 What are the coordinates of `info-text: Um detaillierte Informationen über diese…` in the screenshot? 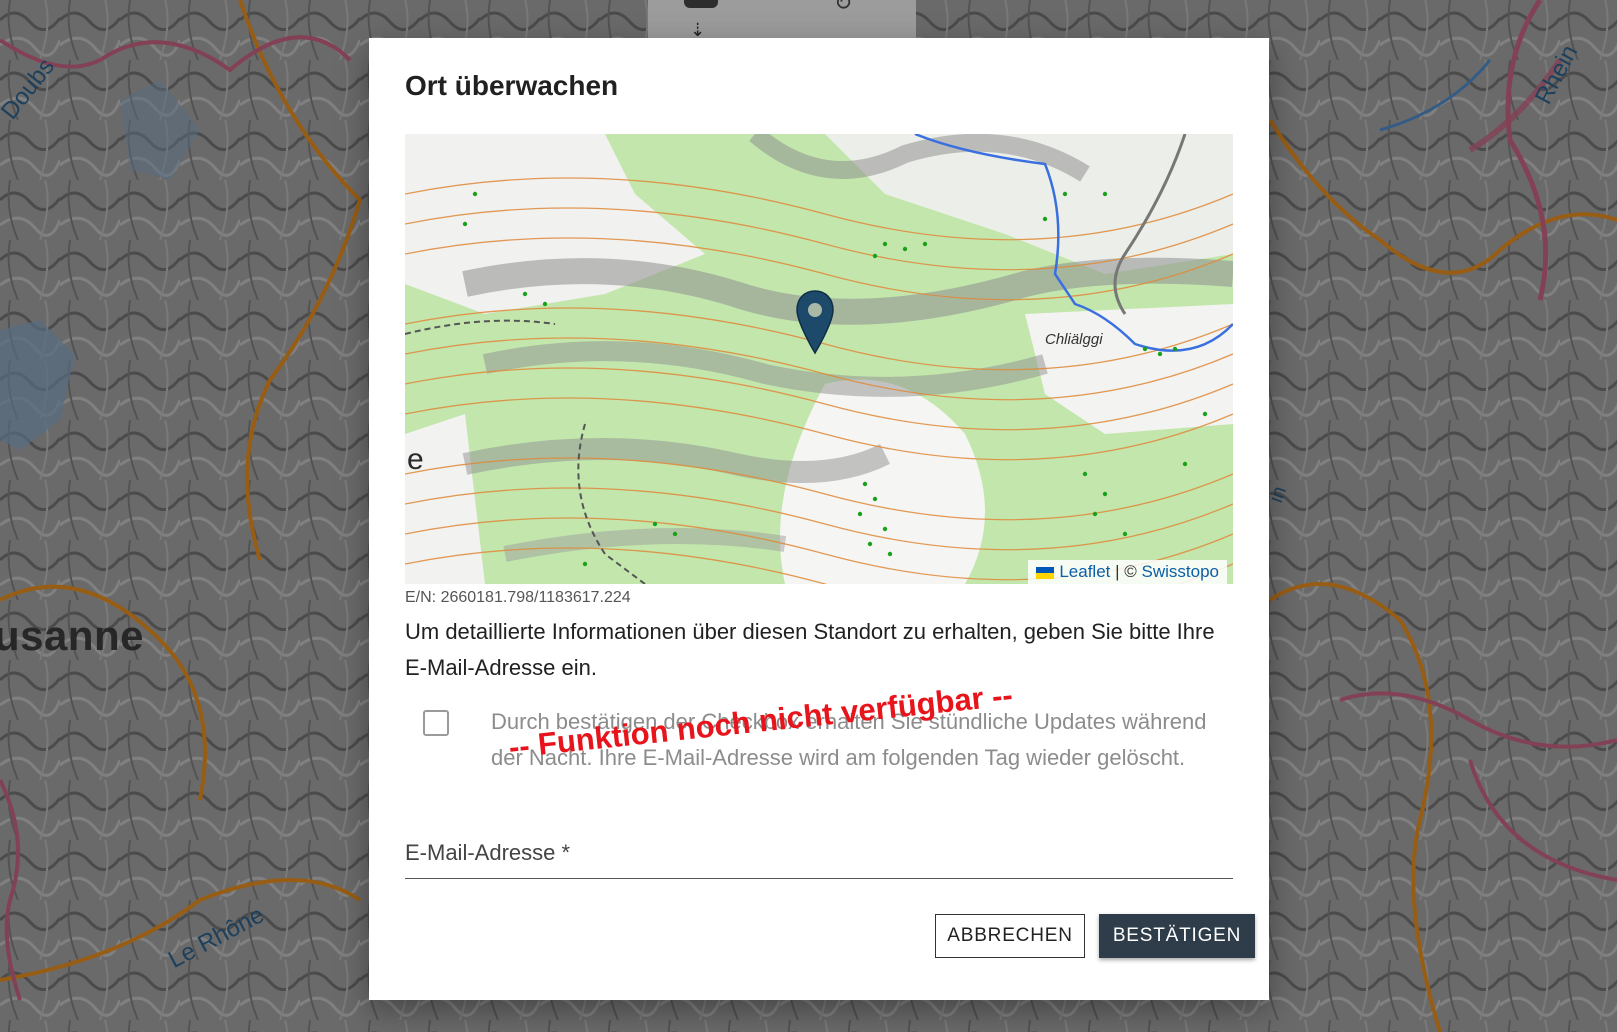 It's located at (810, 649).